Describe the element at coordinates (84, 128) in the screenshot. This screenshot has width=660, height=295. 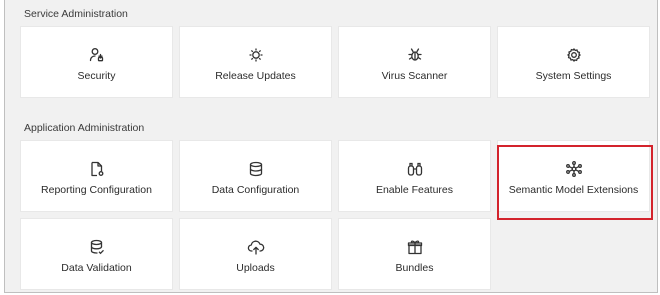
I see `application-administration-heading: Application Administration` at that location.